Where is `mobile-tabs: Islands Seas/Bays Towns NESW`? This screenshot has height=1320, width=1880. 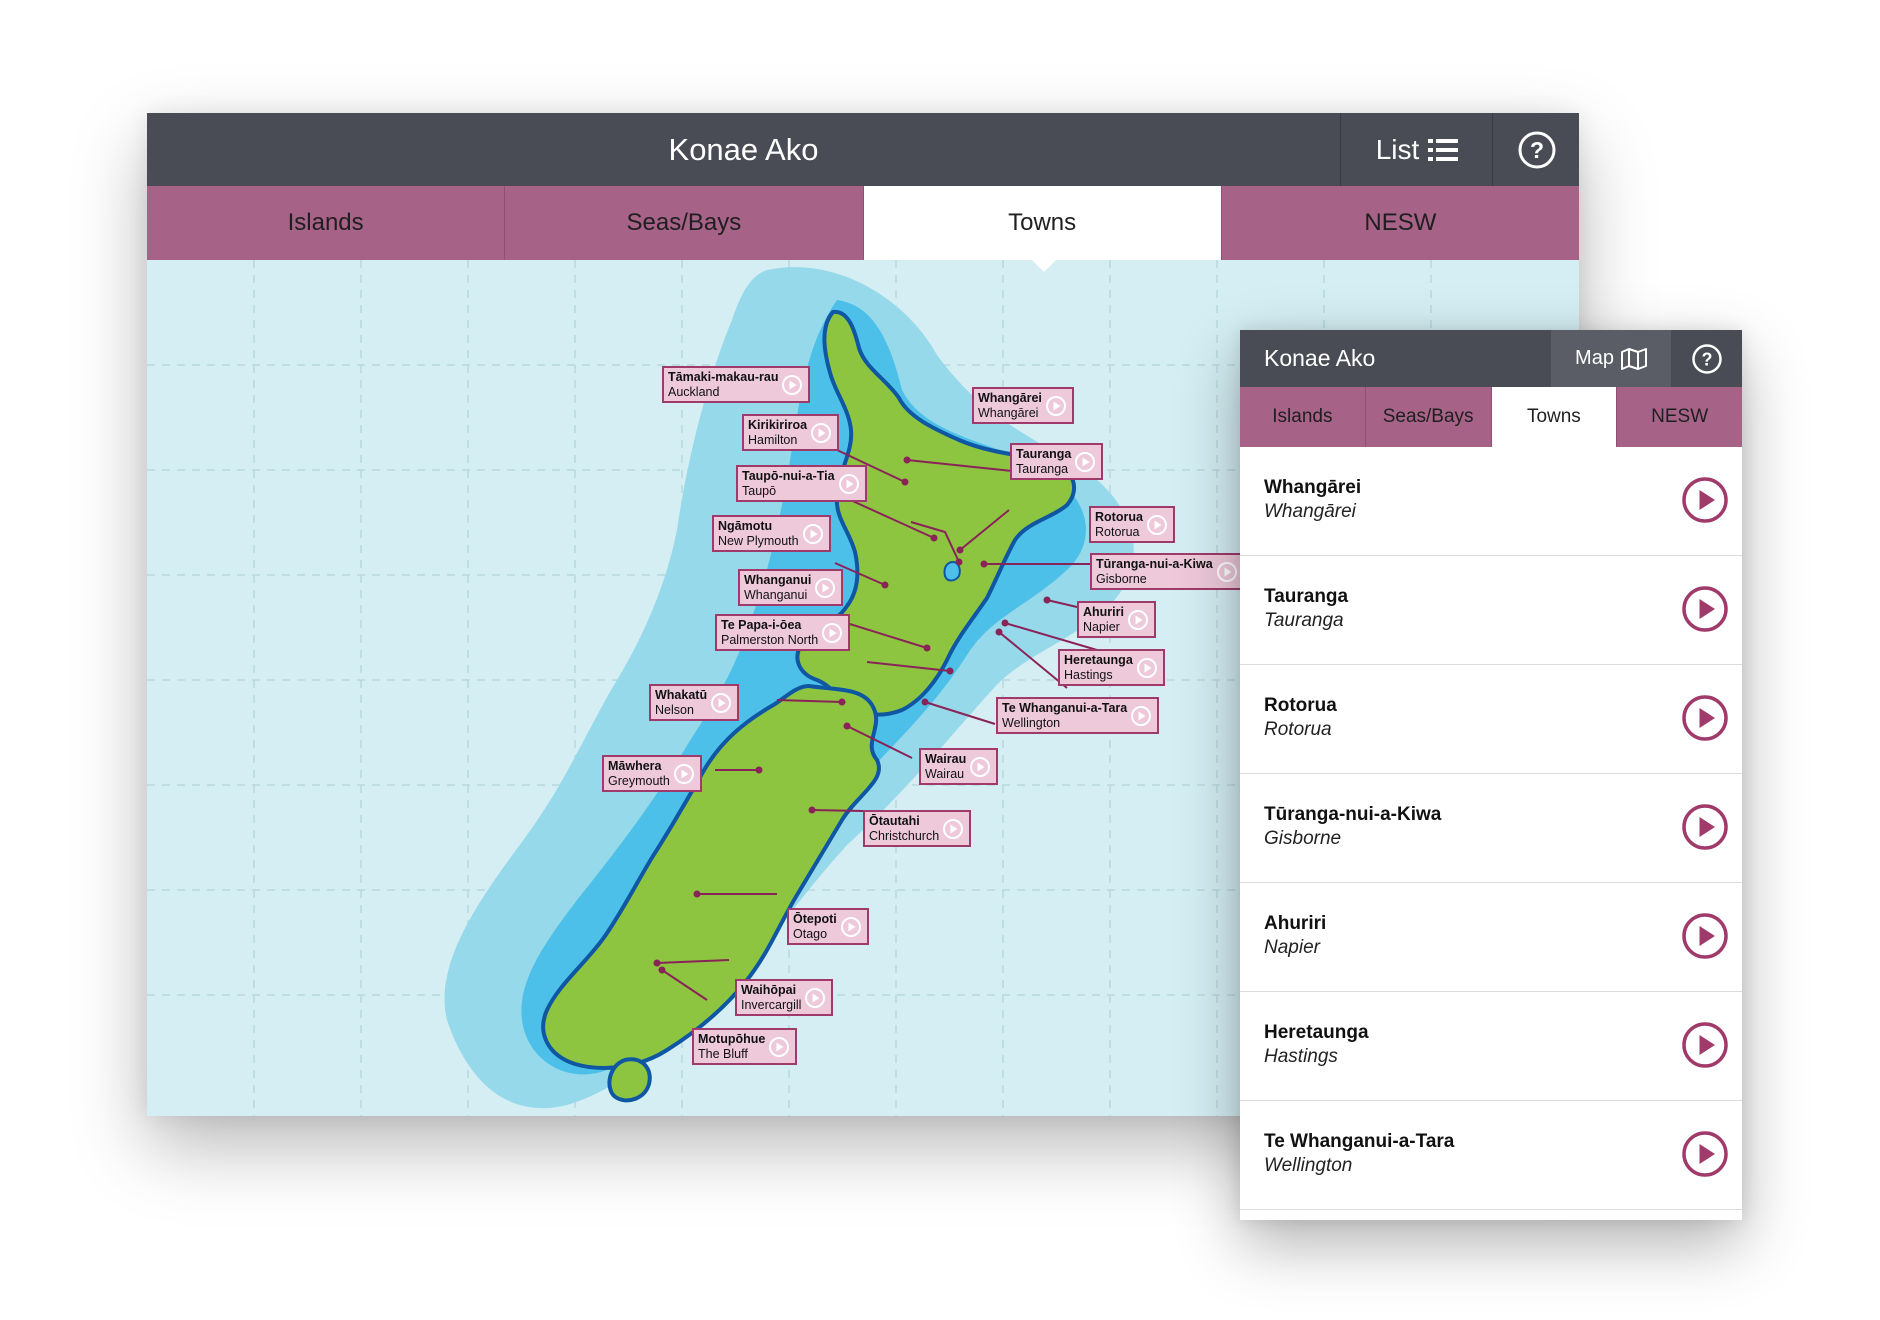 mobile-tabs: Islands Seas/Bays Towns NESW is located at coordinates (1491, 417).